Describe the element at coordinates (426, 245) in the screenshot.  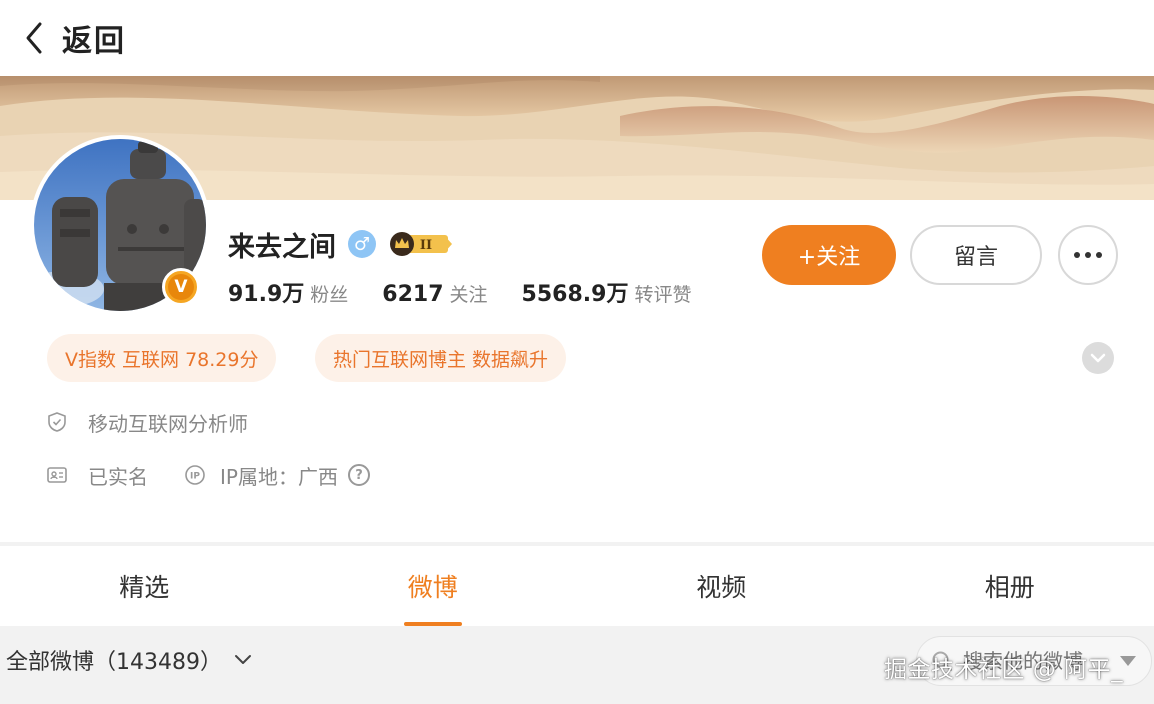
I see `level-badge-text: II` at that location.